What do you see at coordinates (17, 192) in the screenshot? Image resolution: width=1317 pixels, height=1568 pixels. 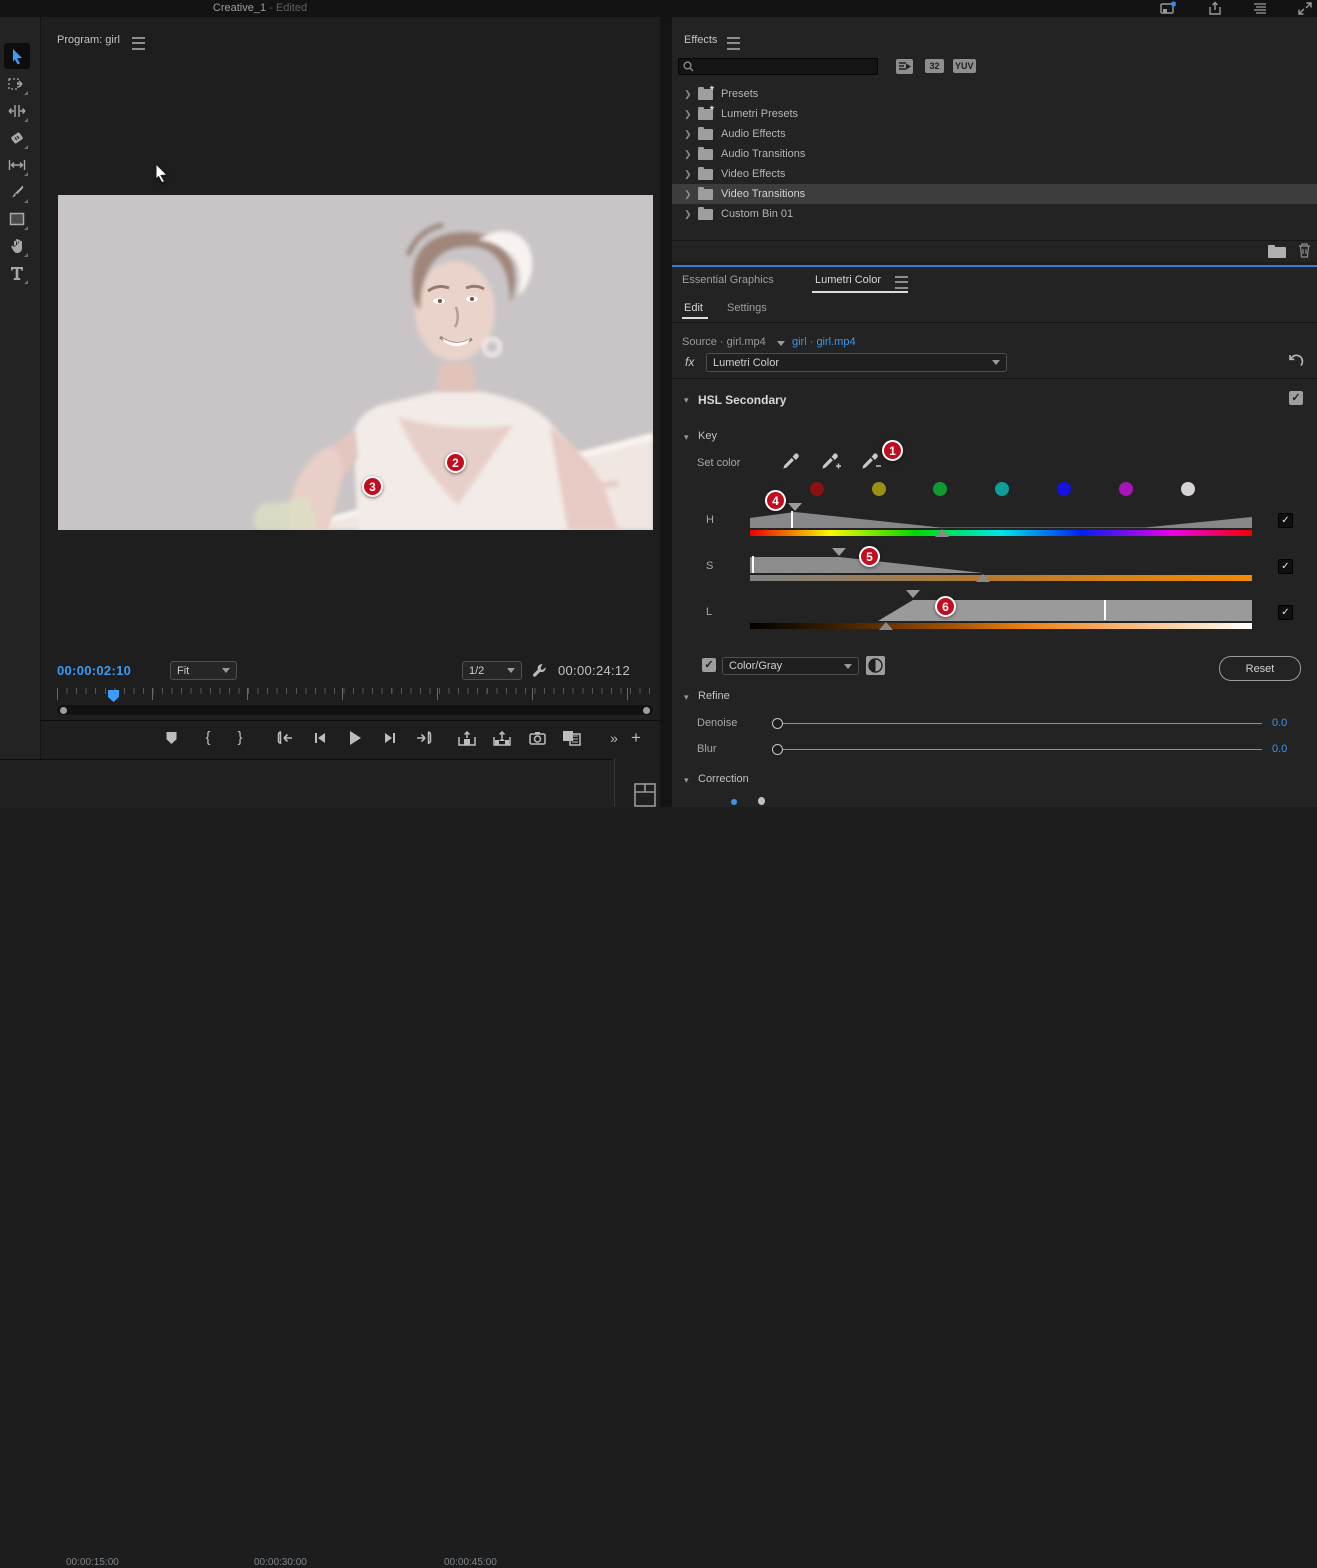 I see `pen-tool` at bounding box center [17, 192].